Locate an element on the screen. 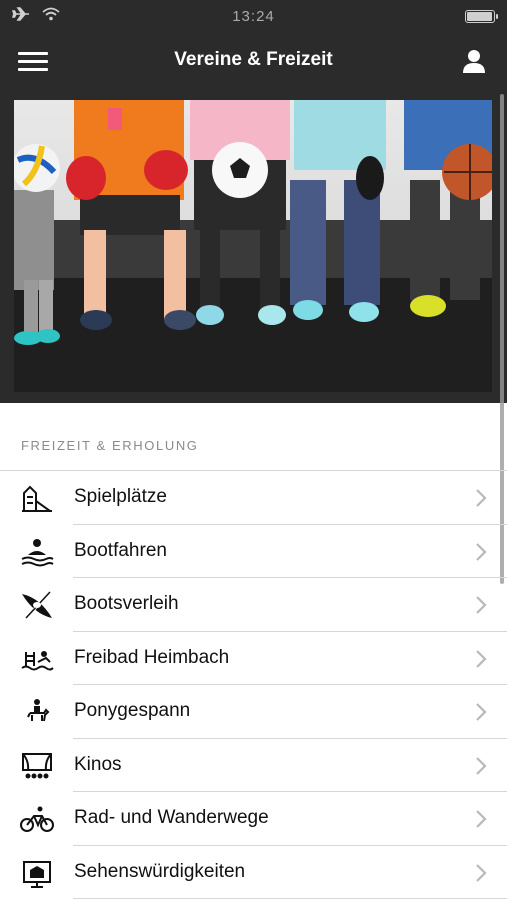 This screenshot has height=900, width=507. battery-level is located at coordinates (479, 16).